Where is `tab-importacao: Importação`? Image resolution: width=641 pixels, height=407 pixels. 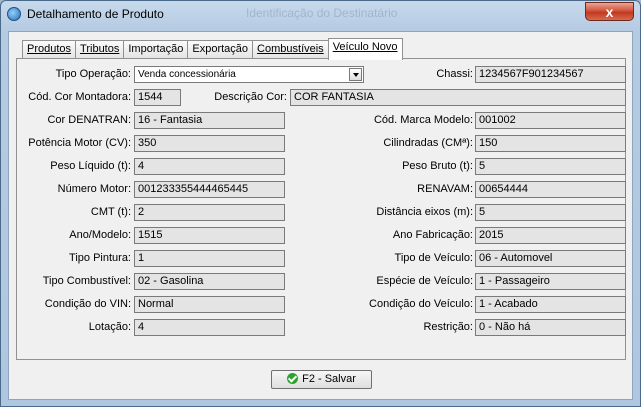 tab-importacao: Importação is located at coordinates (156, 49).